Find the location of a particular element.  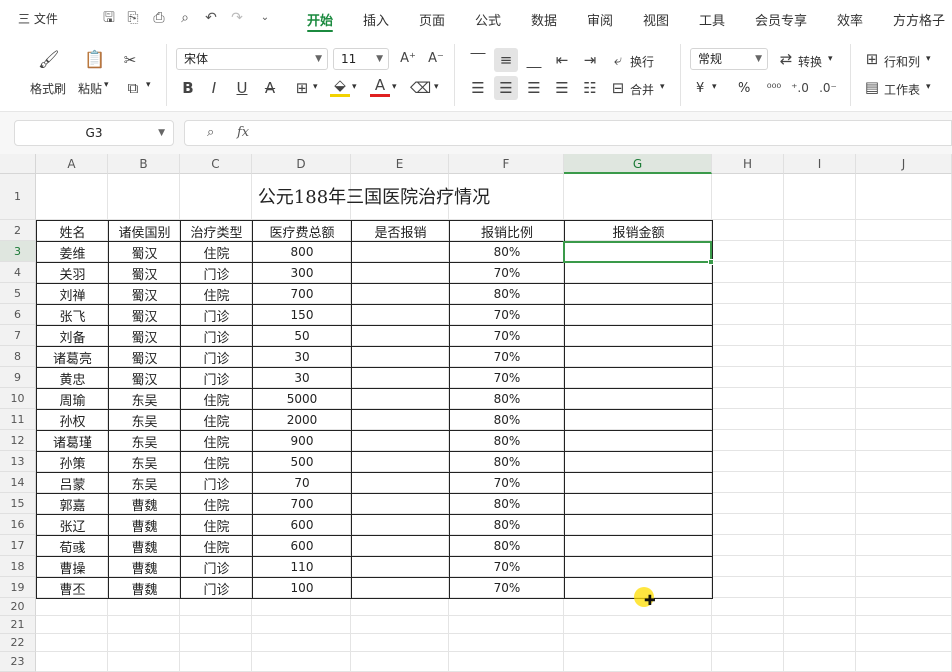

print-icon: ⎙ is located at coordinates (159, 18).